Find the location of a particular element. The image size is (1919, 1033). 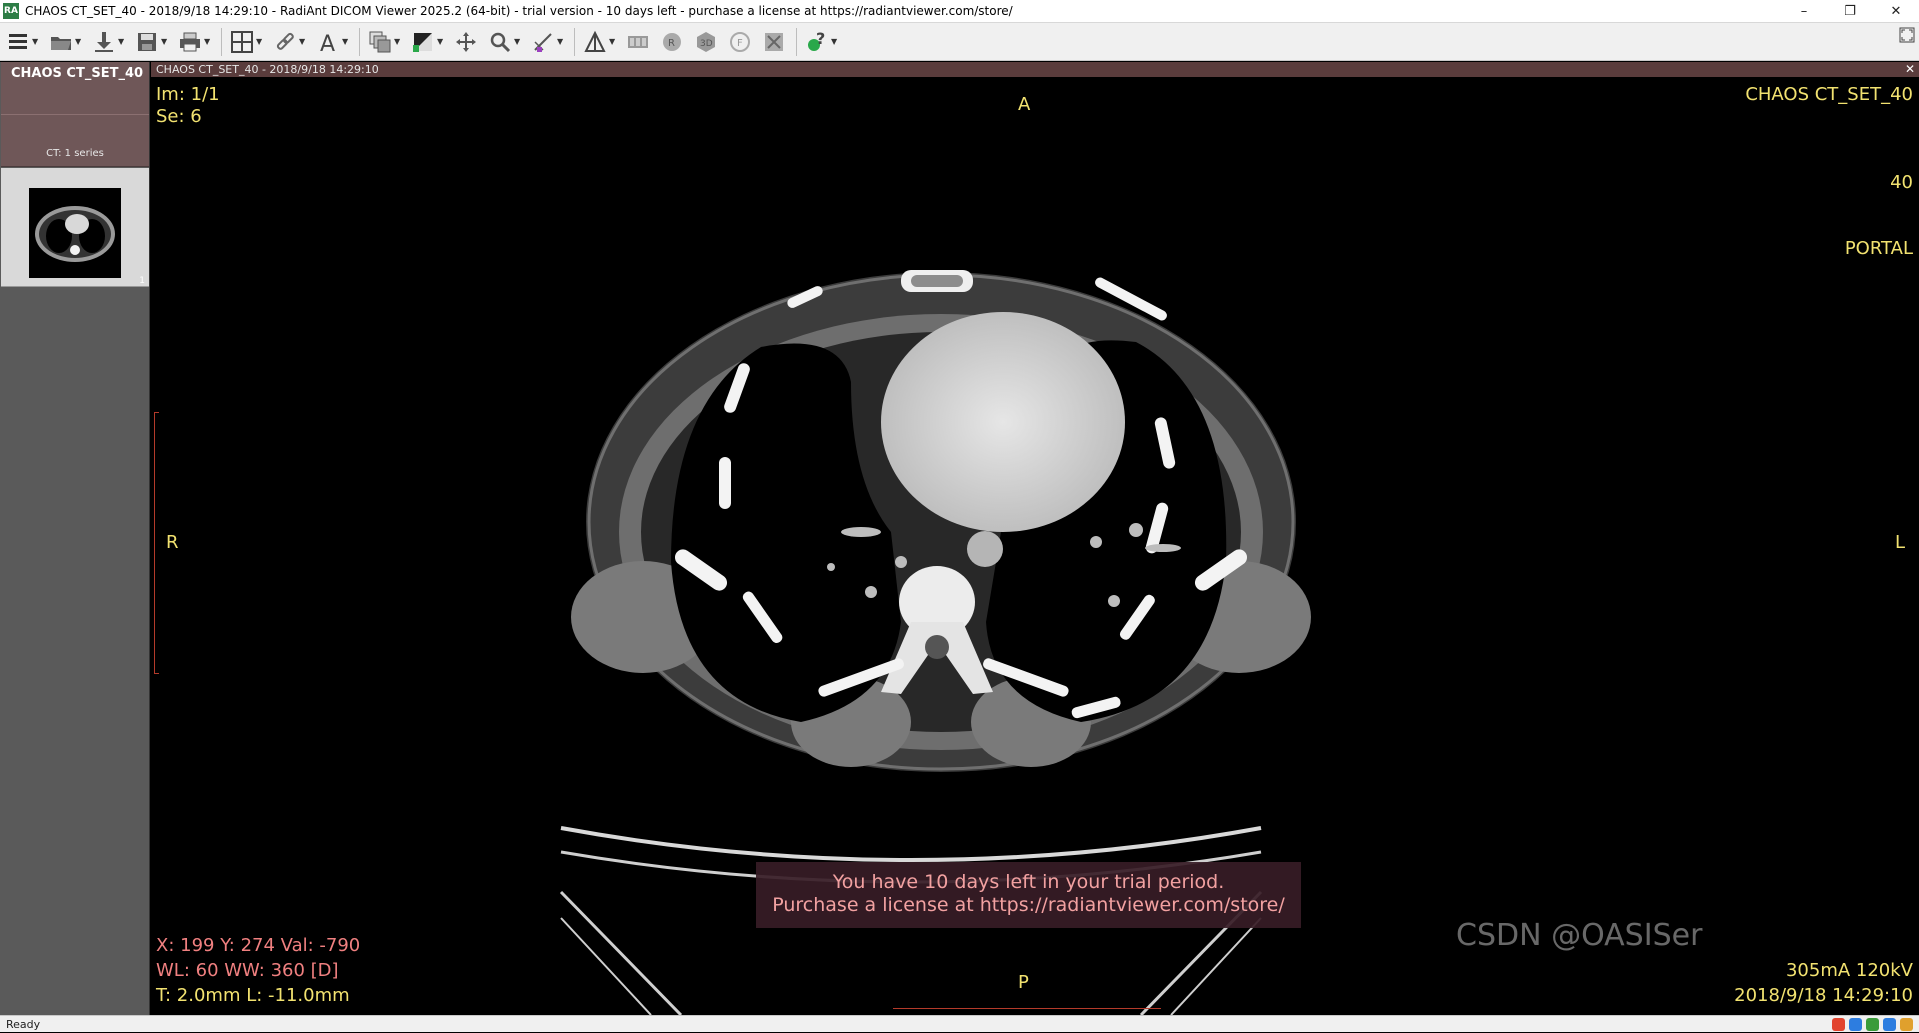

volume-render-icon: R is located at coordinates (672, 42).